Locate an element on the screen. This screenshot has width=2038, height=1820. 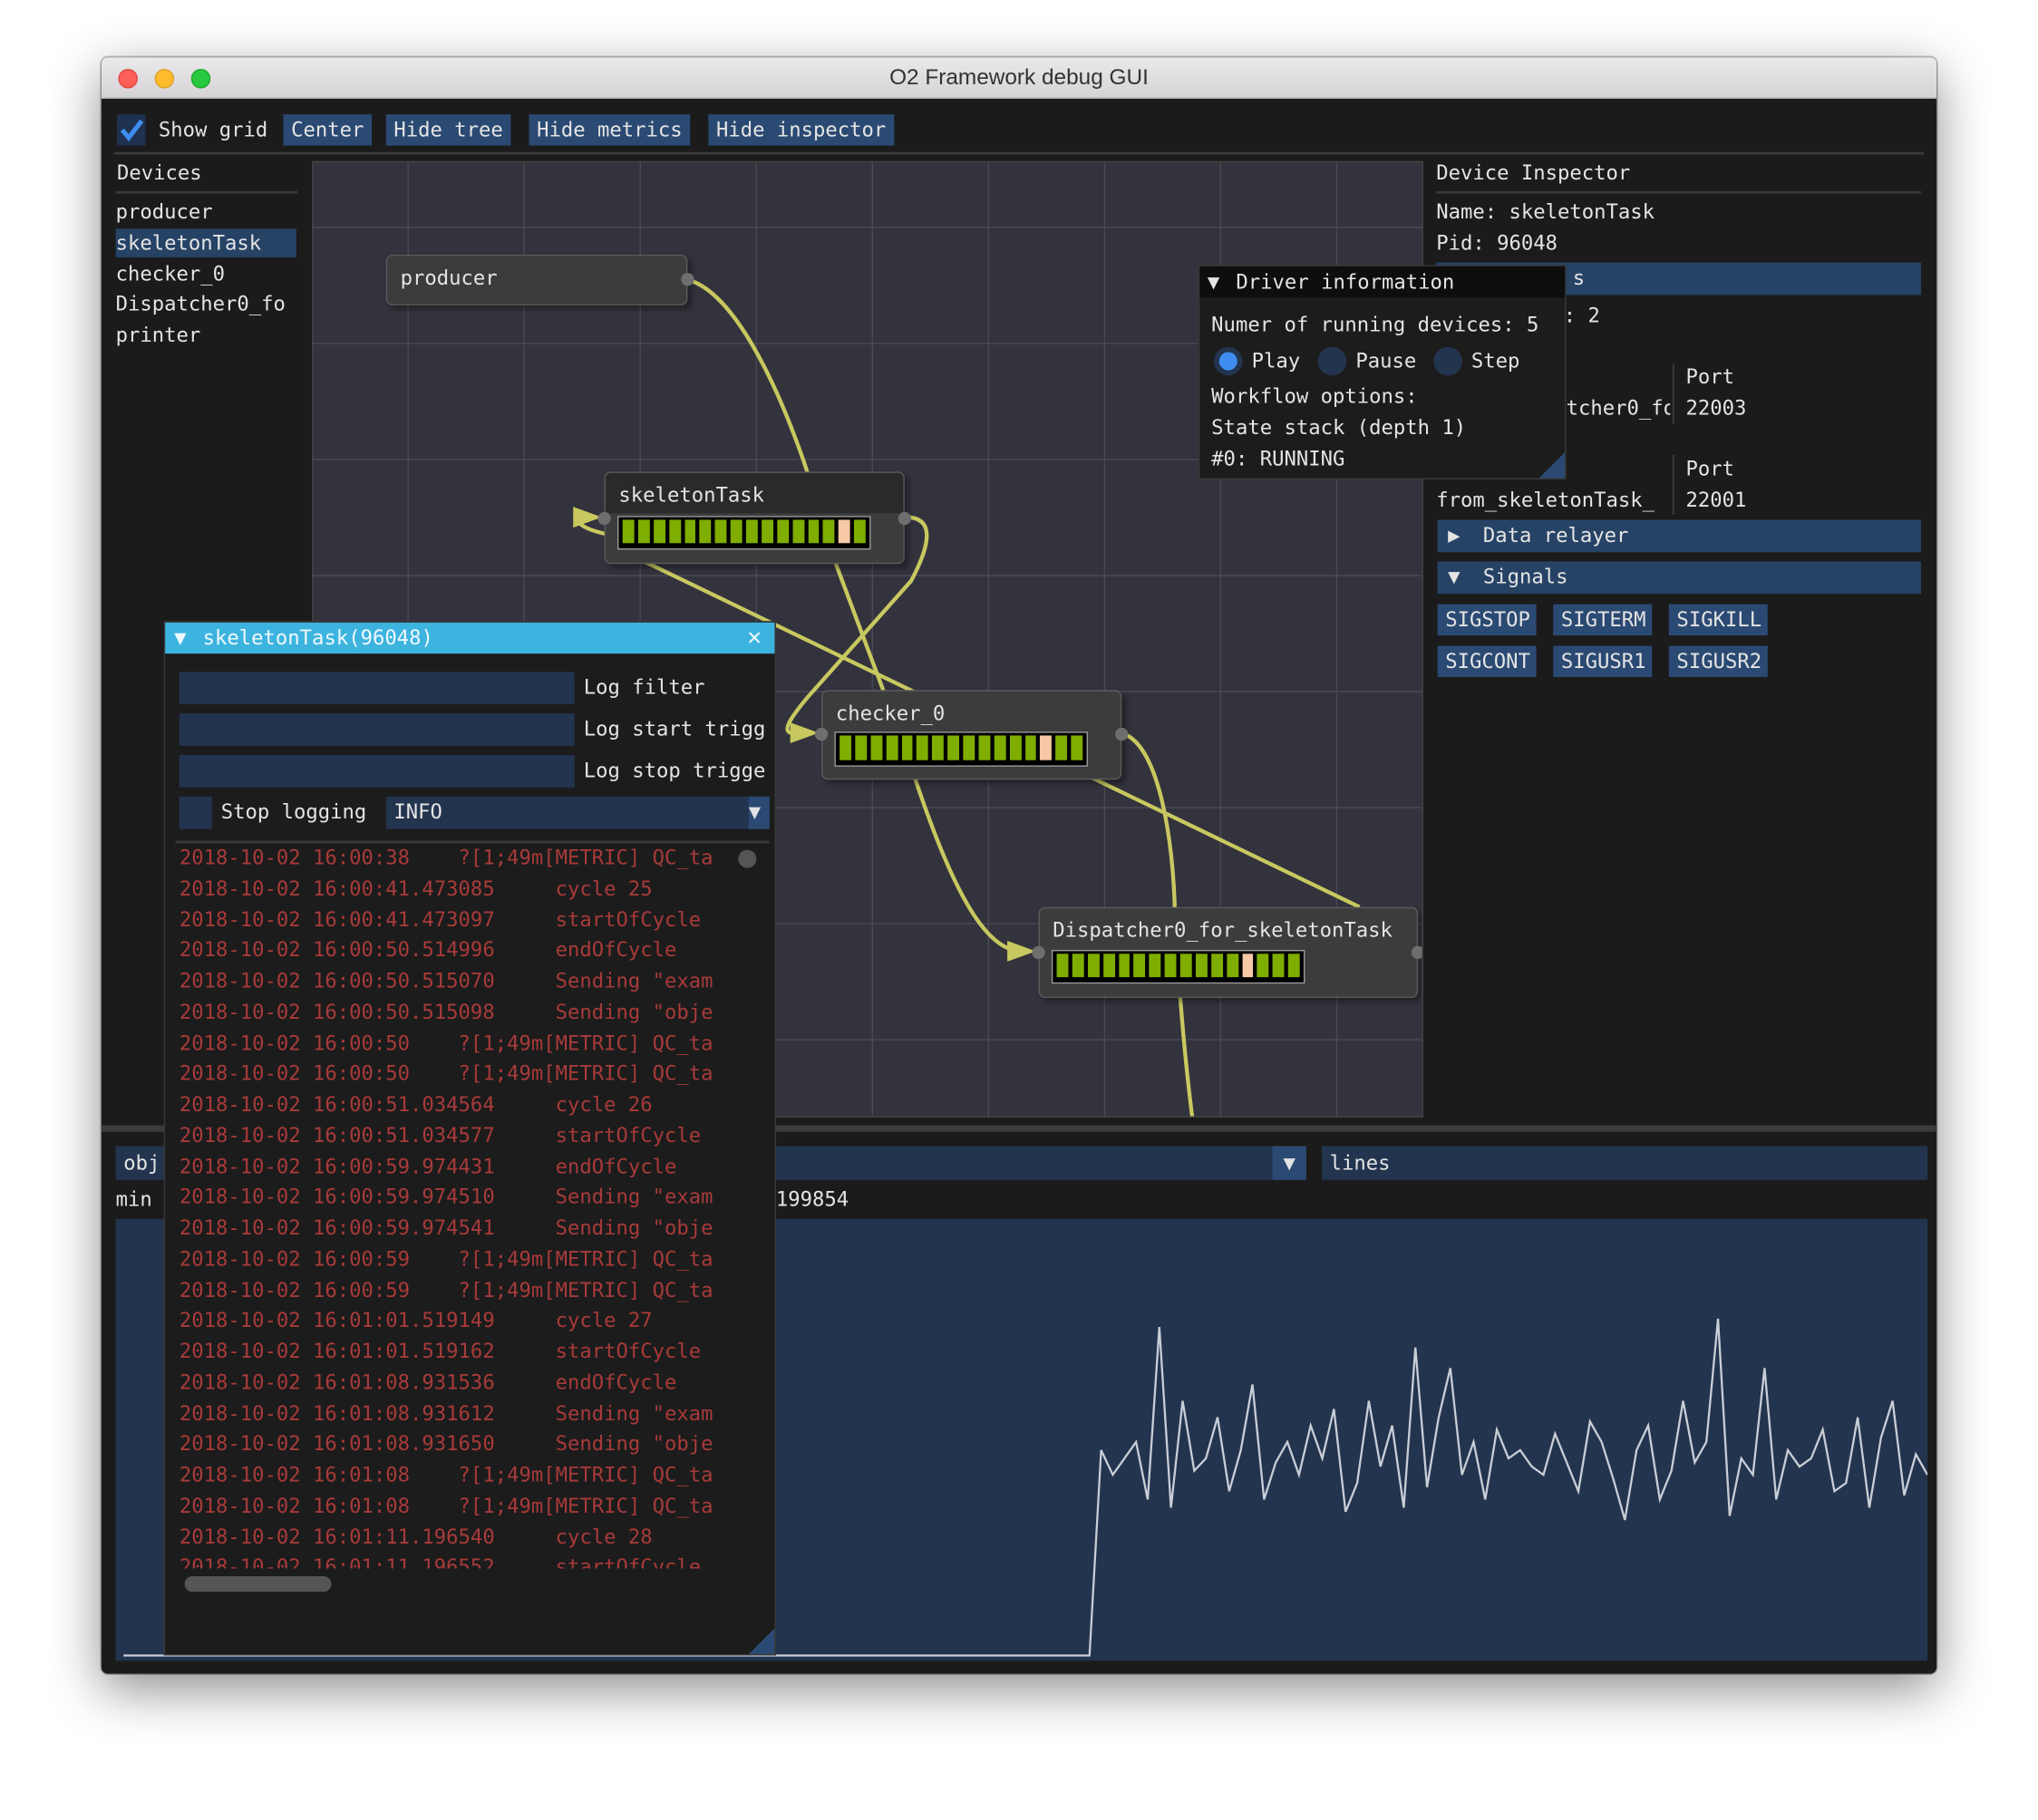
device-item-producer: producer is located at coordinates (207, 213).